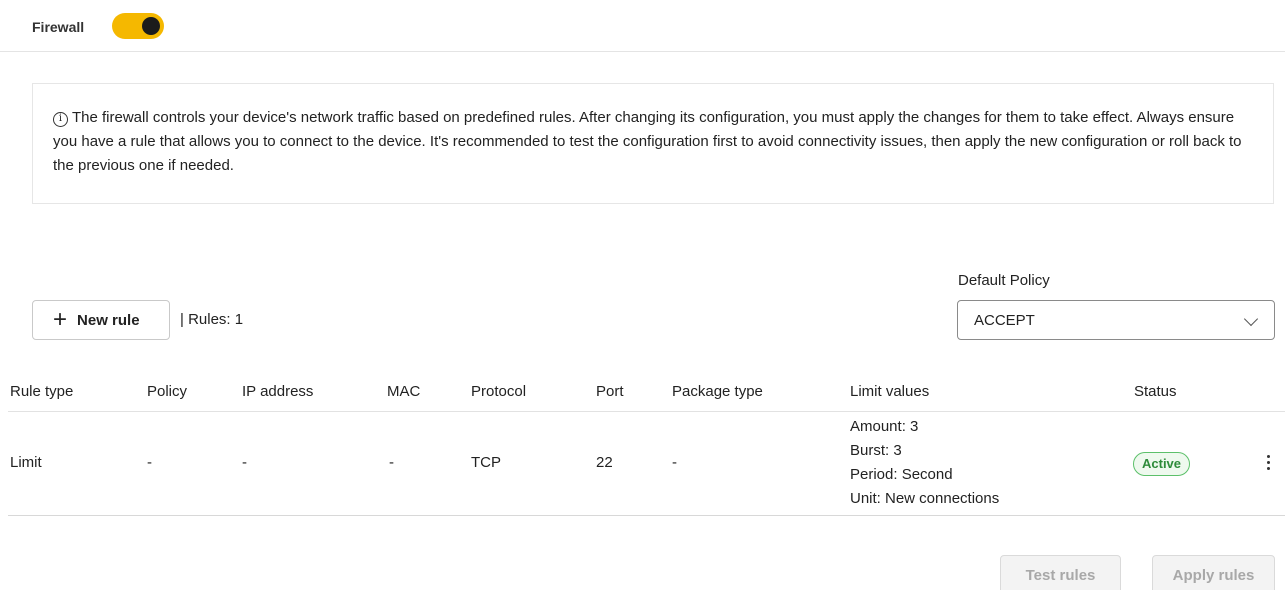 The height and width of the screenshot is (590, 1285). What do you see at coordinates (391, 462) in the screenshot?
I see `cell-mac: -` at bounding box center [391, 462].